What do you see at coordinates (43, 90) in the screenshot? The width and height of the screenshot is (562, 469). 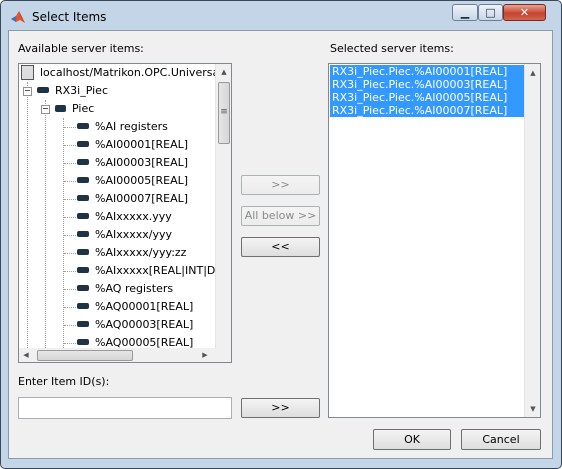 I see `device-icon` at bounding box center [43, 90].